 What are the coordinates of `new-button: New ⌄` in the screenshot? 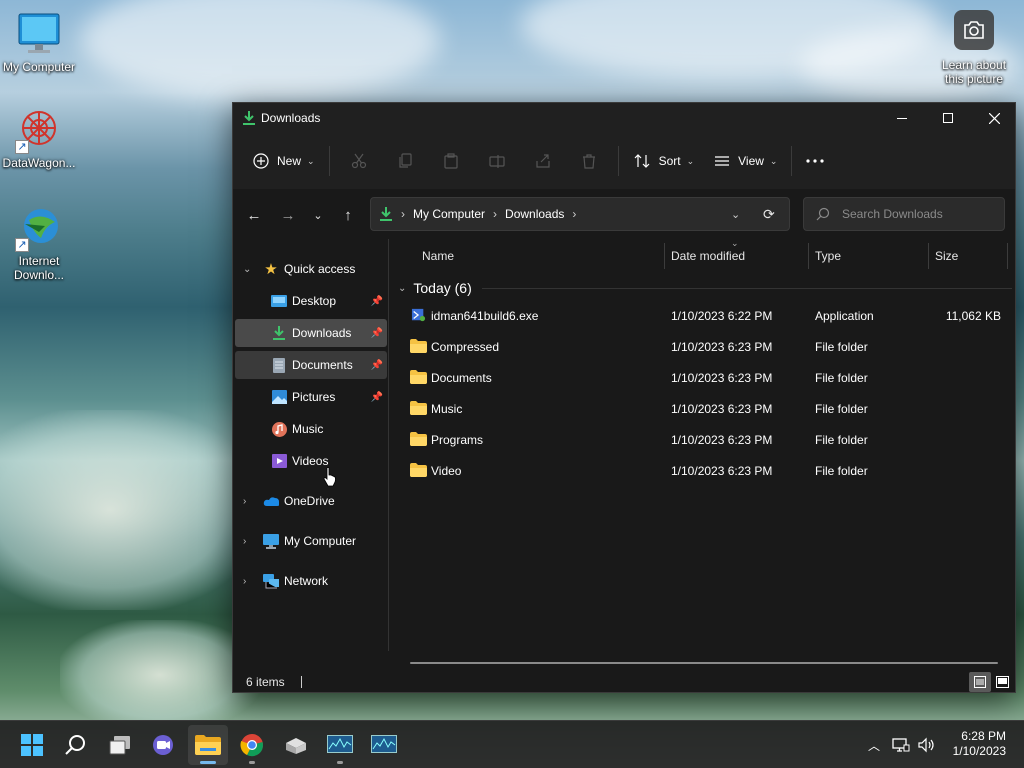 It's located at (284, 161).